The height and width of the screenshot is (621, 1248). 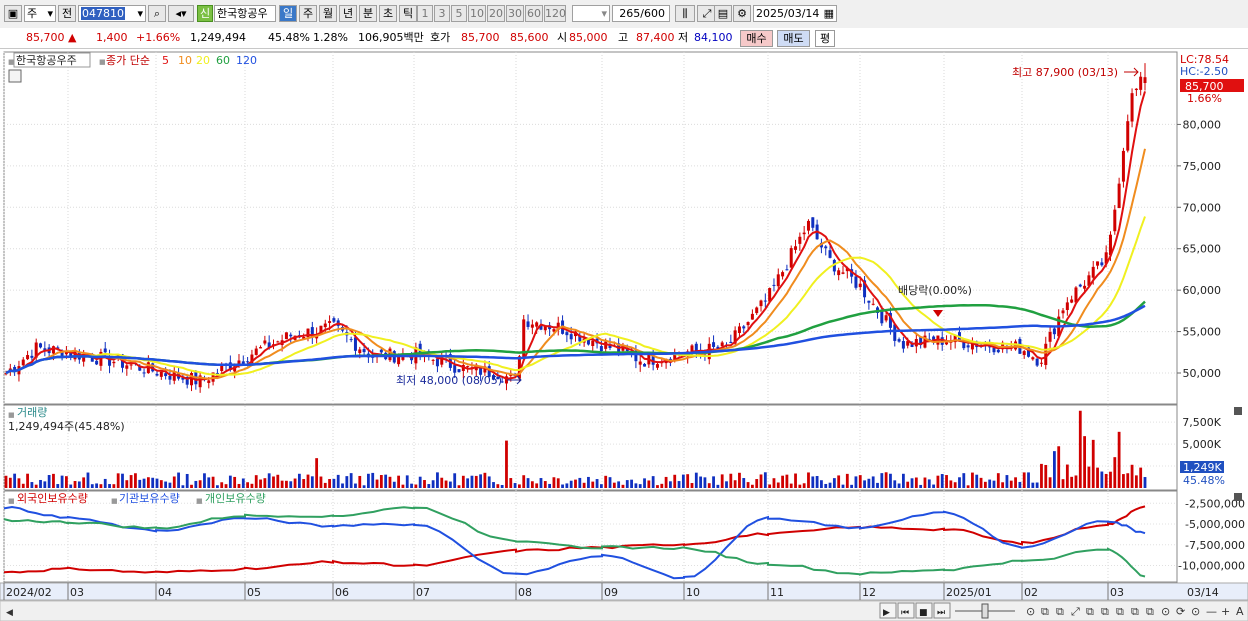 I want to click on y-tick-label: 80,000, so click(x=1202, y=124).